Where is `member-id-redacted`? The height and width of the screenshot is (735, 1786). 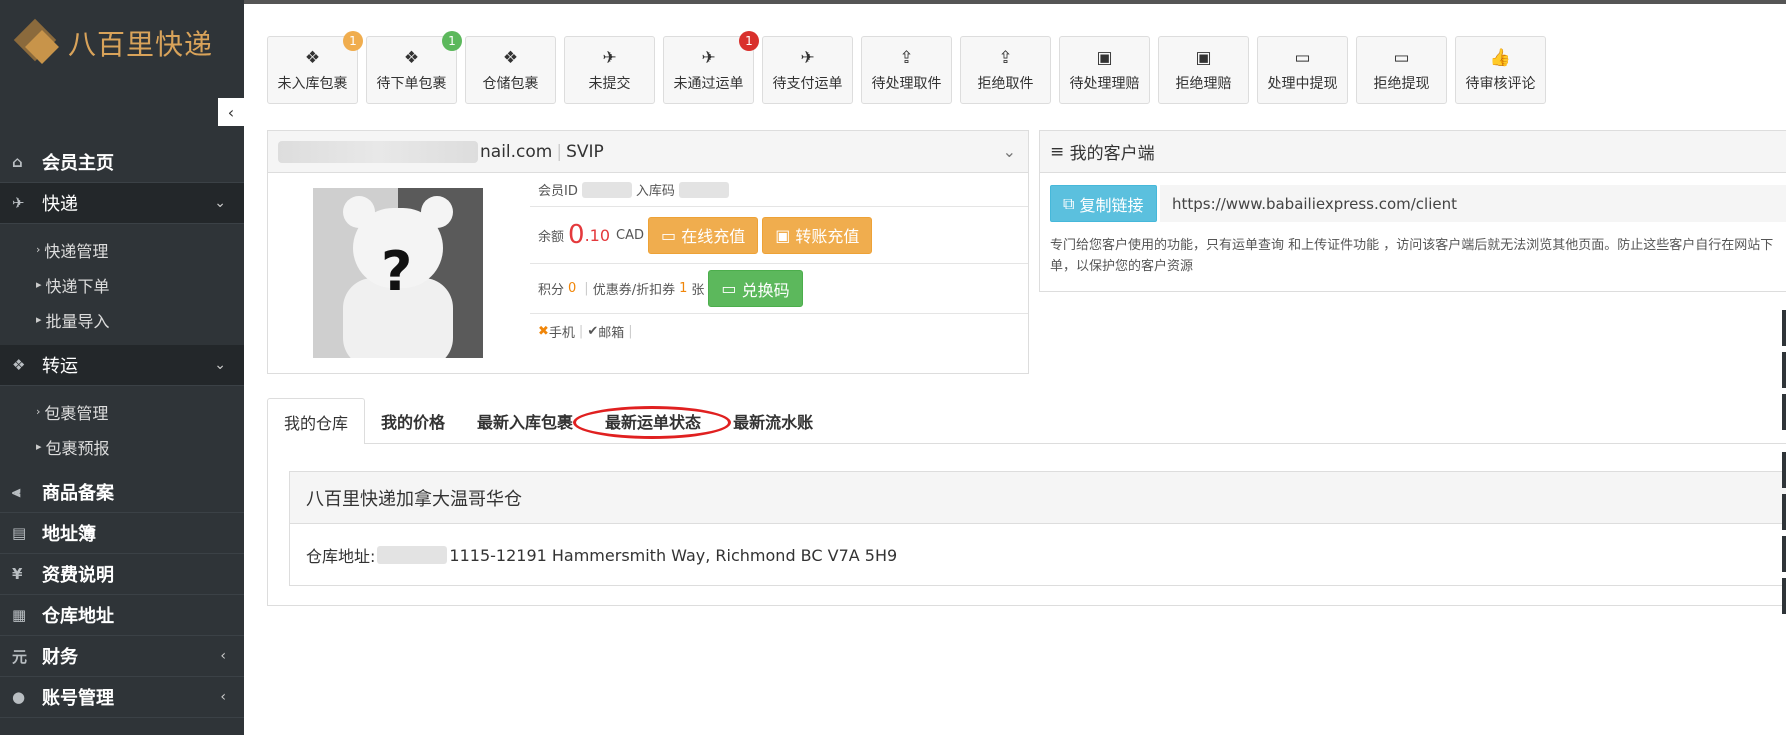 member-id-redacted is located at coordinates (606, 189).